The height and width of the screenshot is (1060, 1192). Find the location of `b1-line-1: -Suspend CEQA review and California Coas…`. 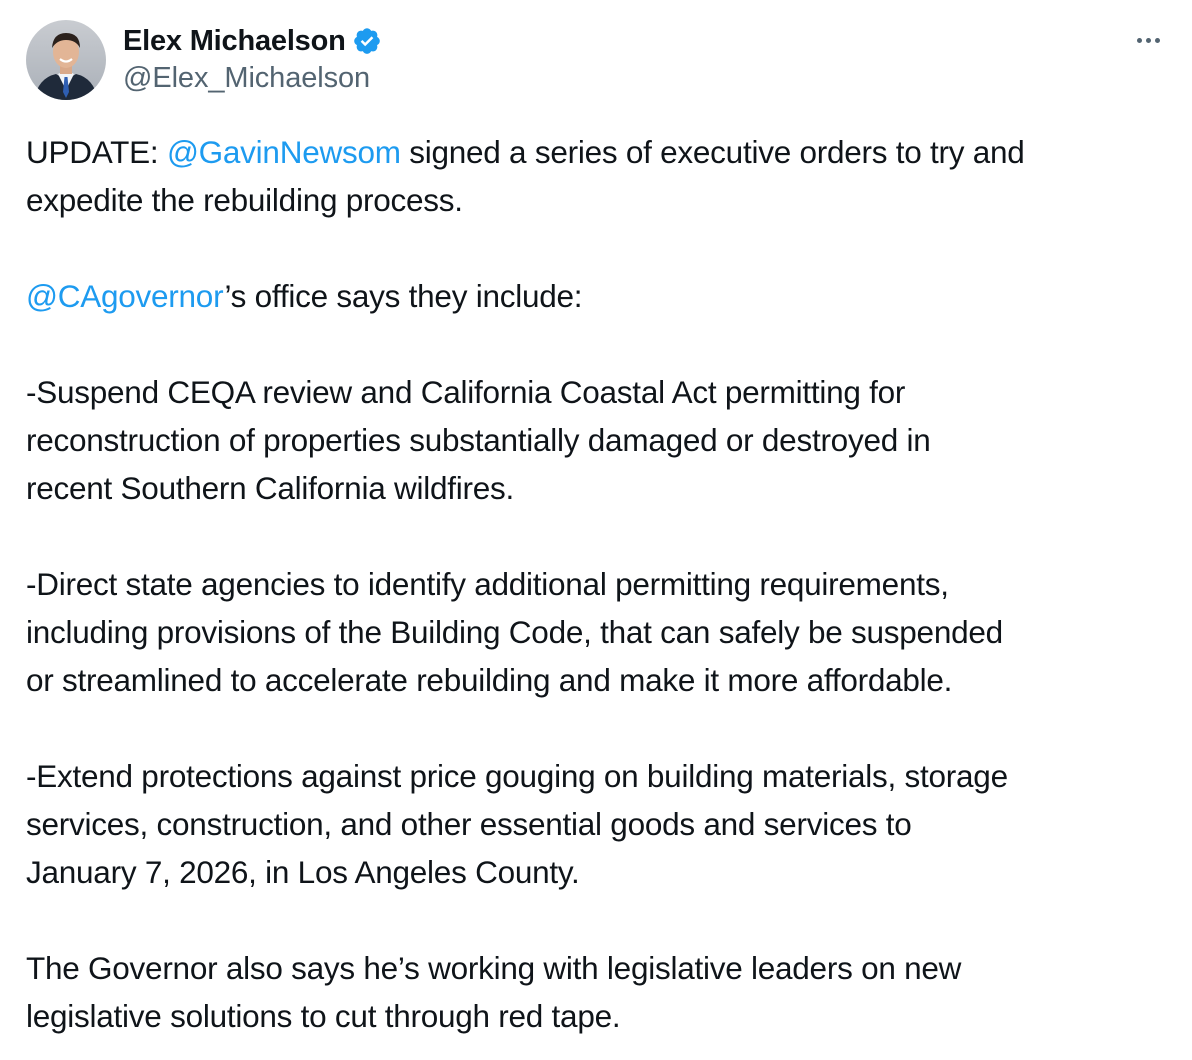

b1-line-1: -Suspend CEQA review and California Coas… is located at coordinates (466, 392).